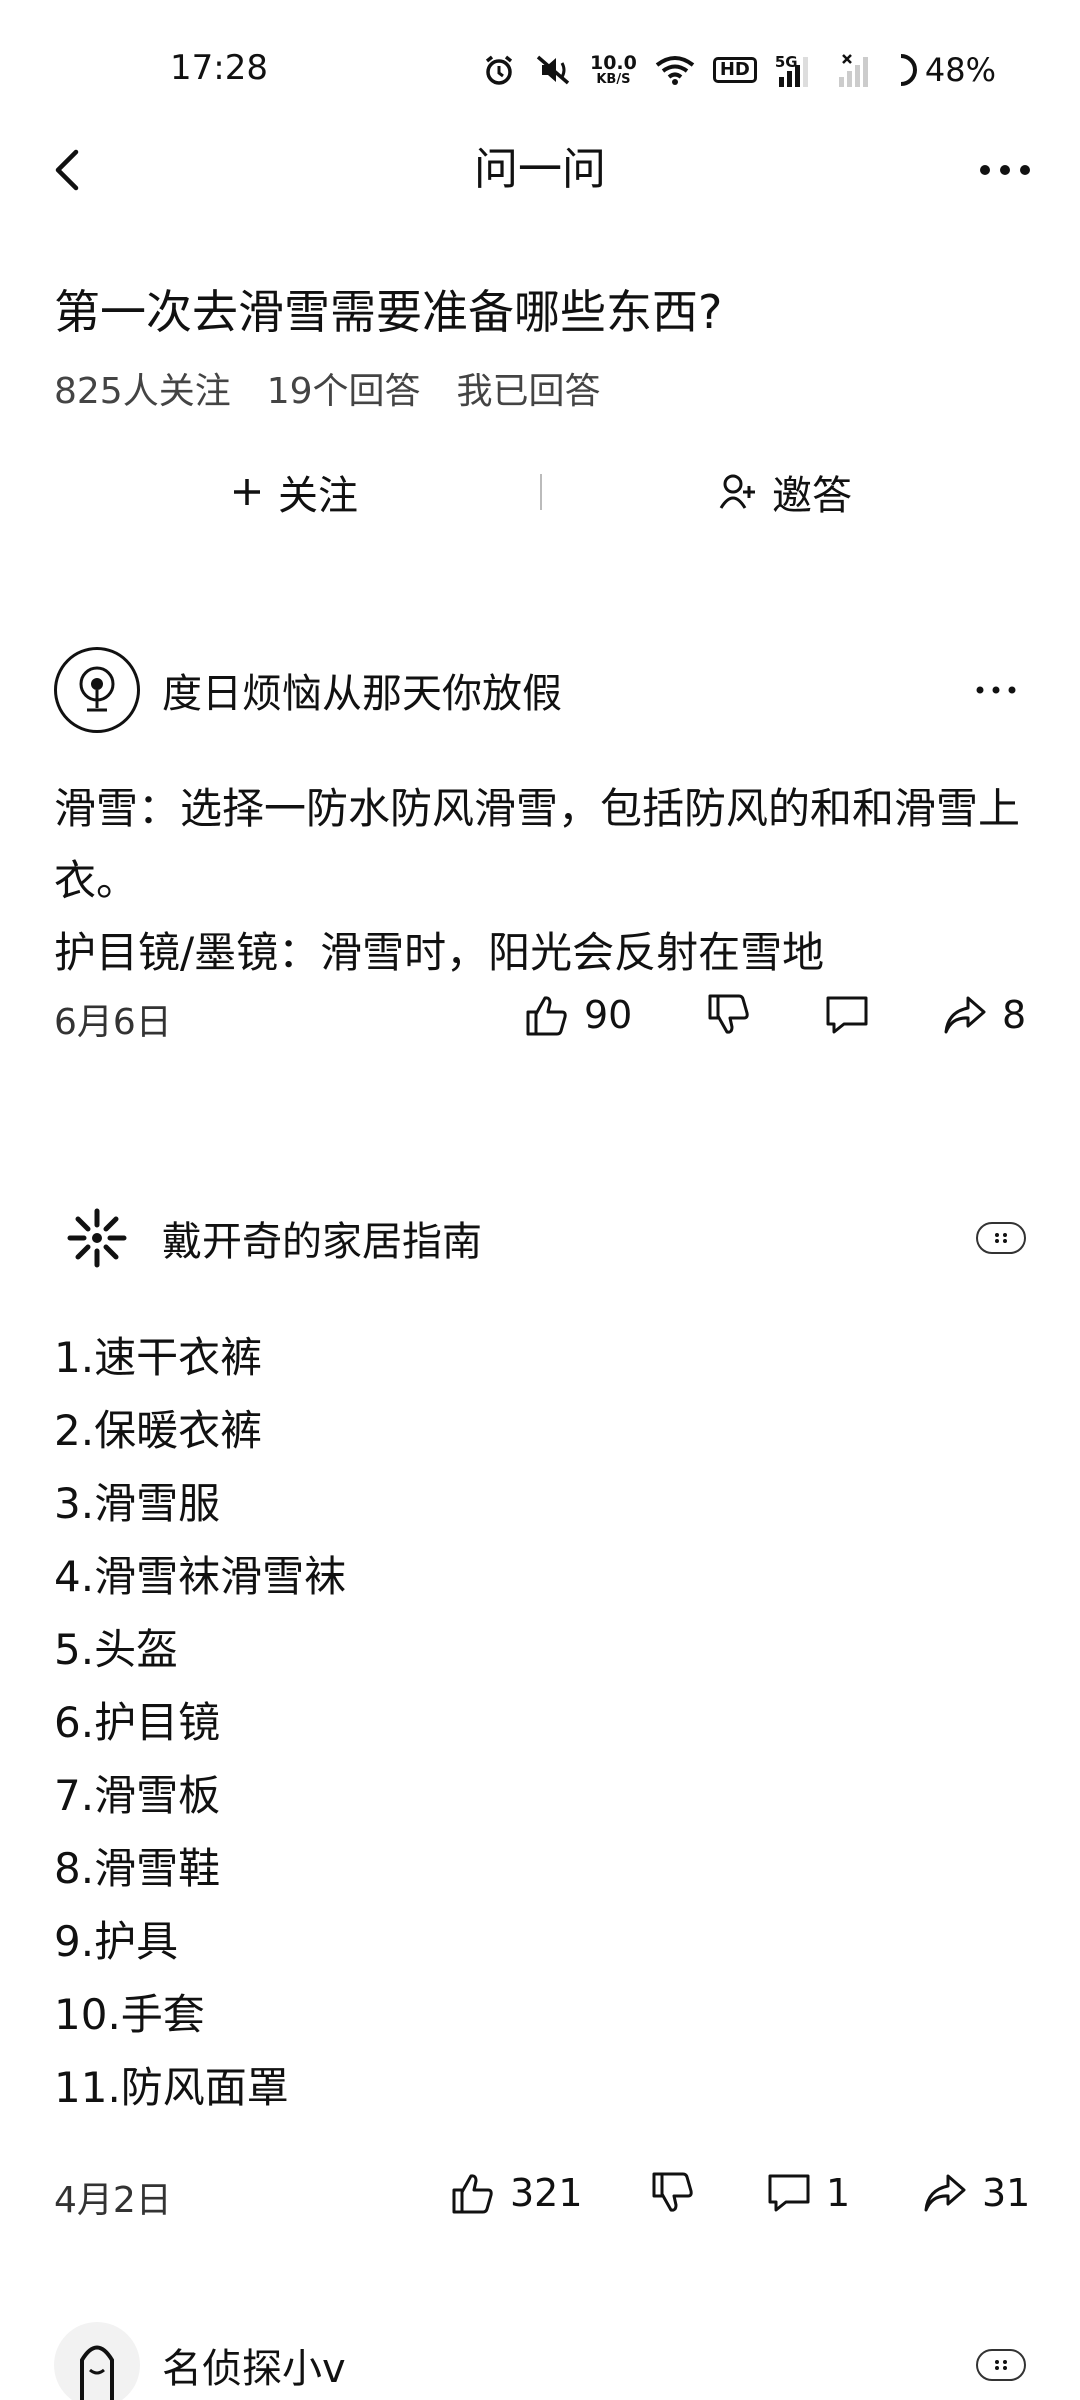 The image size is (1080, 2400). What do you see at coordinates (158, 1357) in the screenshot?
I see `list-item: 1.速干衣裤` at bounding box center [158, 1357].